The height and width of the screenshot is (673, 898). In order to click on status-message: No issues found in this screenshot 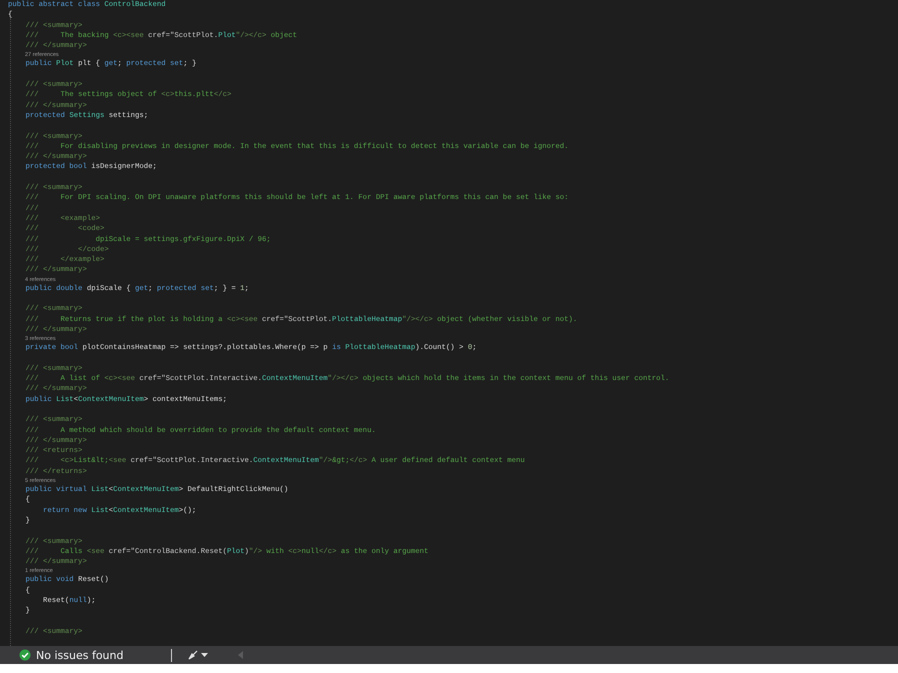, I will do `click(80, 655)`.